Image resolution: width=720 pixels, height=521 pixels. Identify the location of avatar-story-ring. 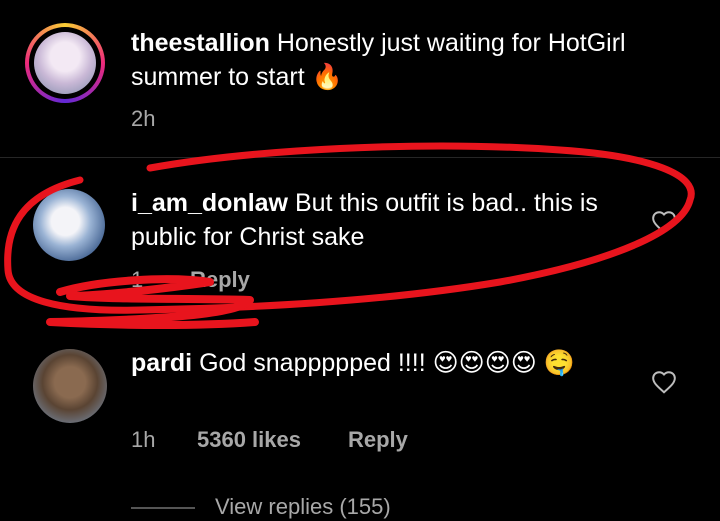
(65, 63).